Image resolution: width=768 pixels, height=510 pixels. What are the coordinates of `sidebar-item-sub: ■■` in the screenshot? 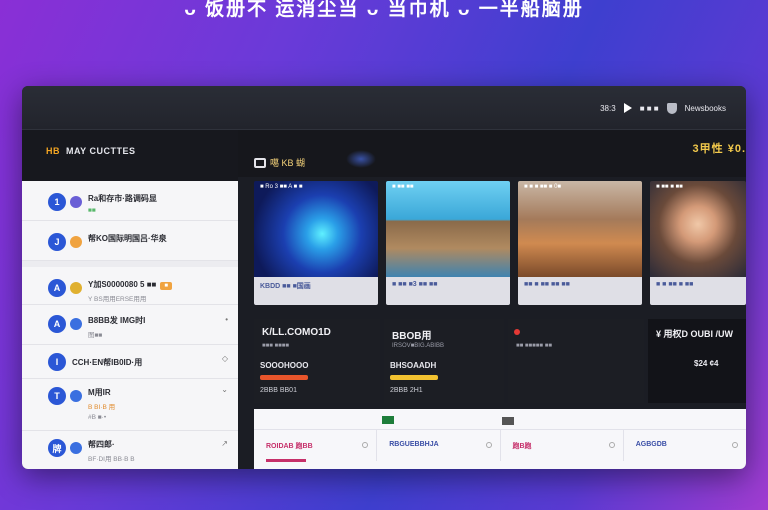 It's located at (92, 210).